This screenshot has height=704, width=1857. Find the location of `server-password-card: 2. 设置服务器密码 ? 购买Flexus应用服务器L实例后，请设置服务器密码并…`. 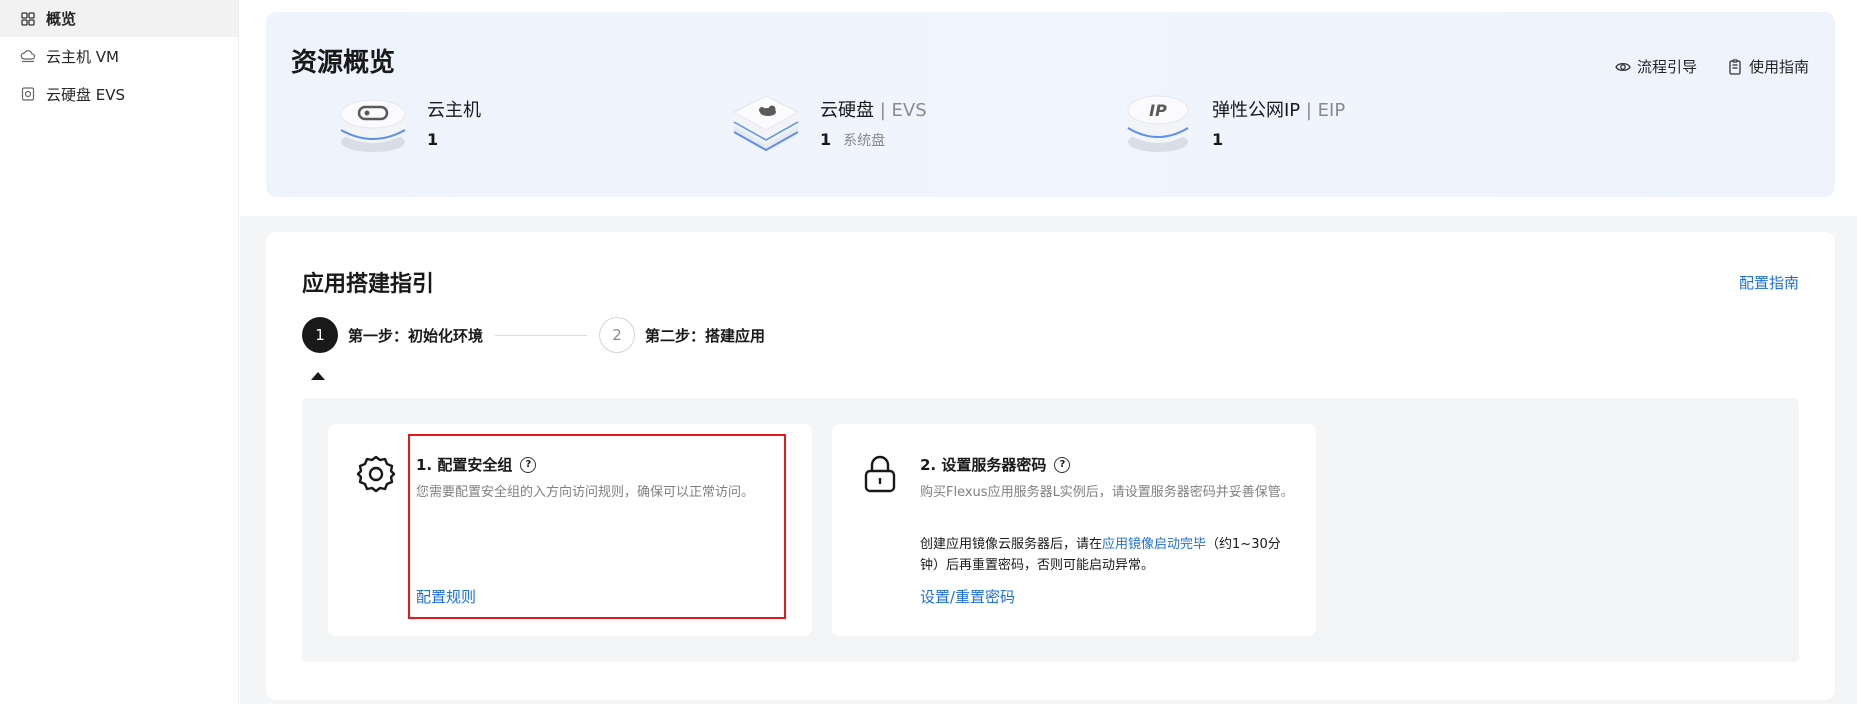

server-password-card: 2. 设置服务器密码 ? 购买Flexus应用服务器L实例后，请设置服务器密码并… is located at coordinates (1074, 530).